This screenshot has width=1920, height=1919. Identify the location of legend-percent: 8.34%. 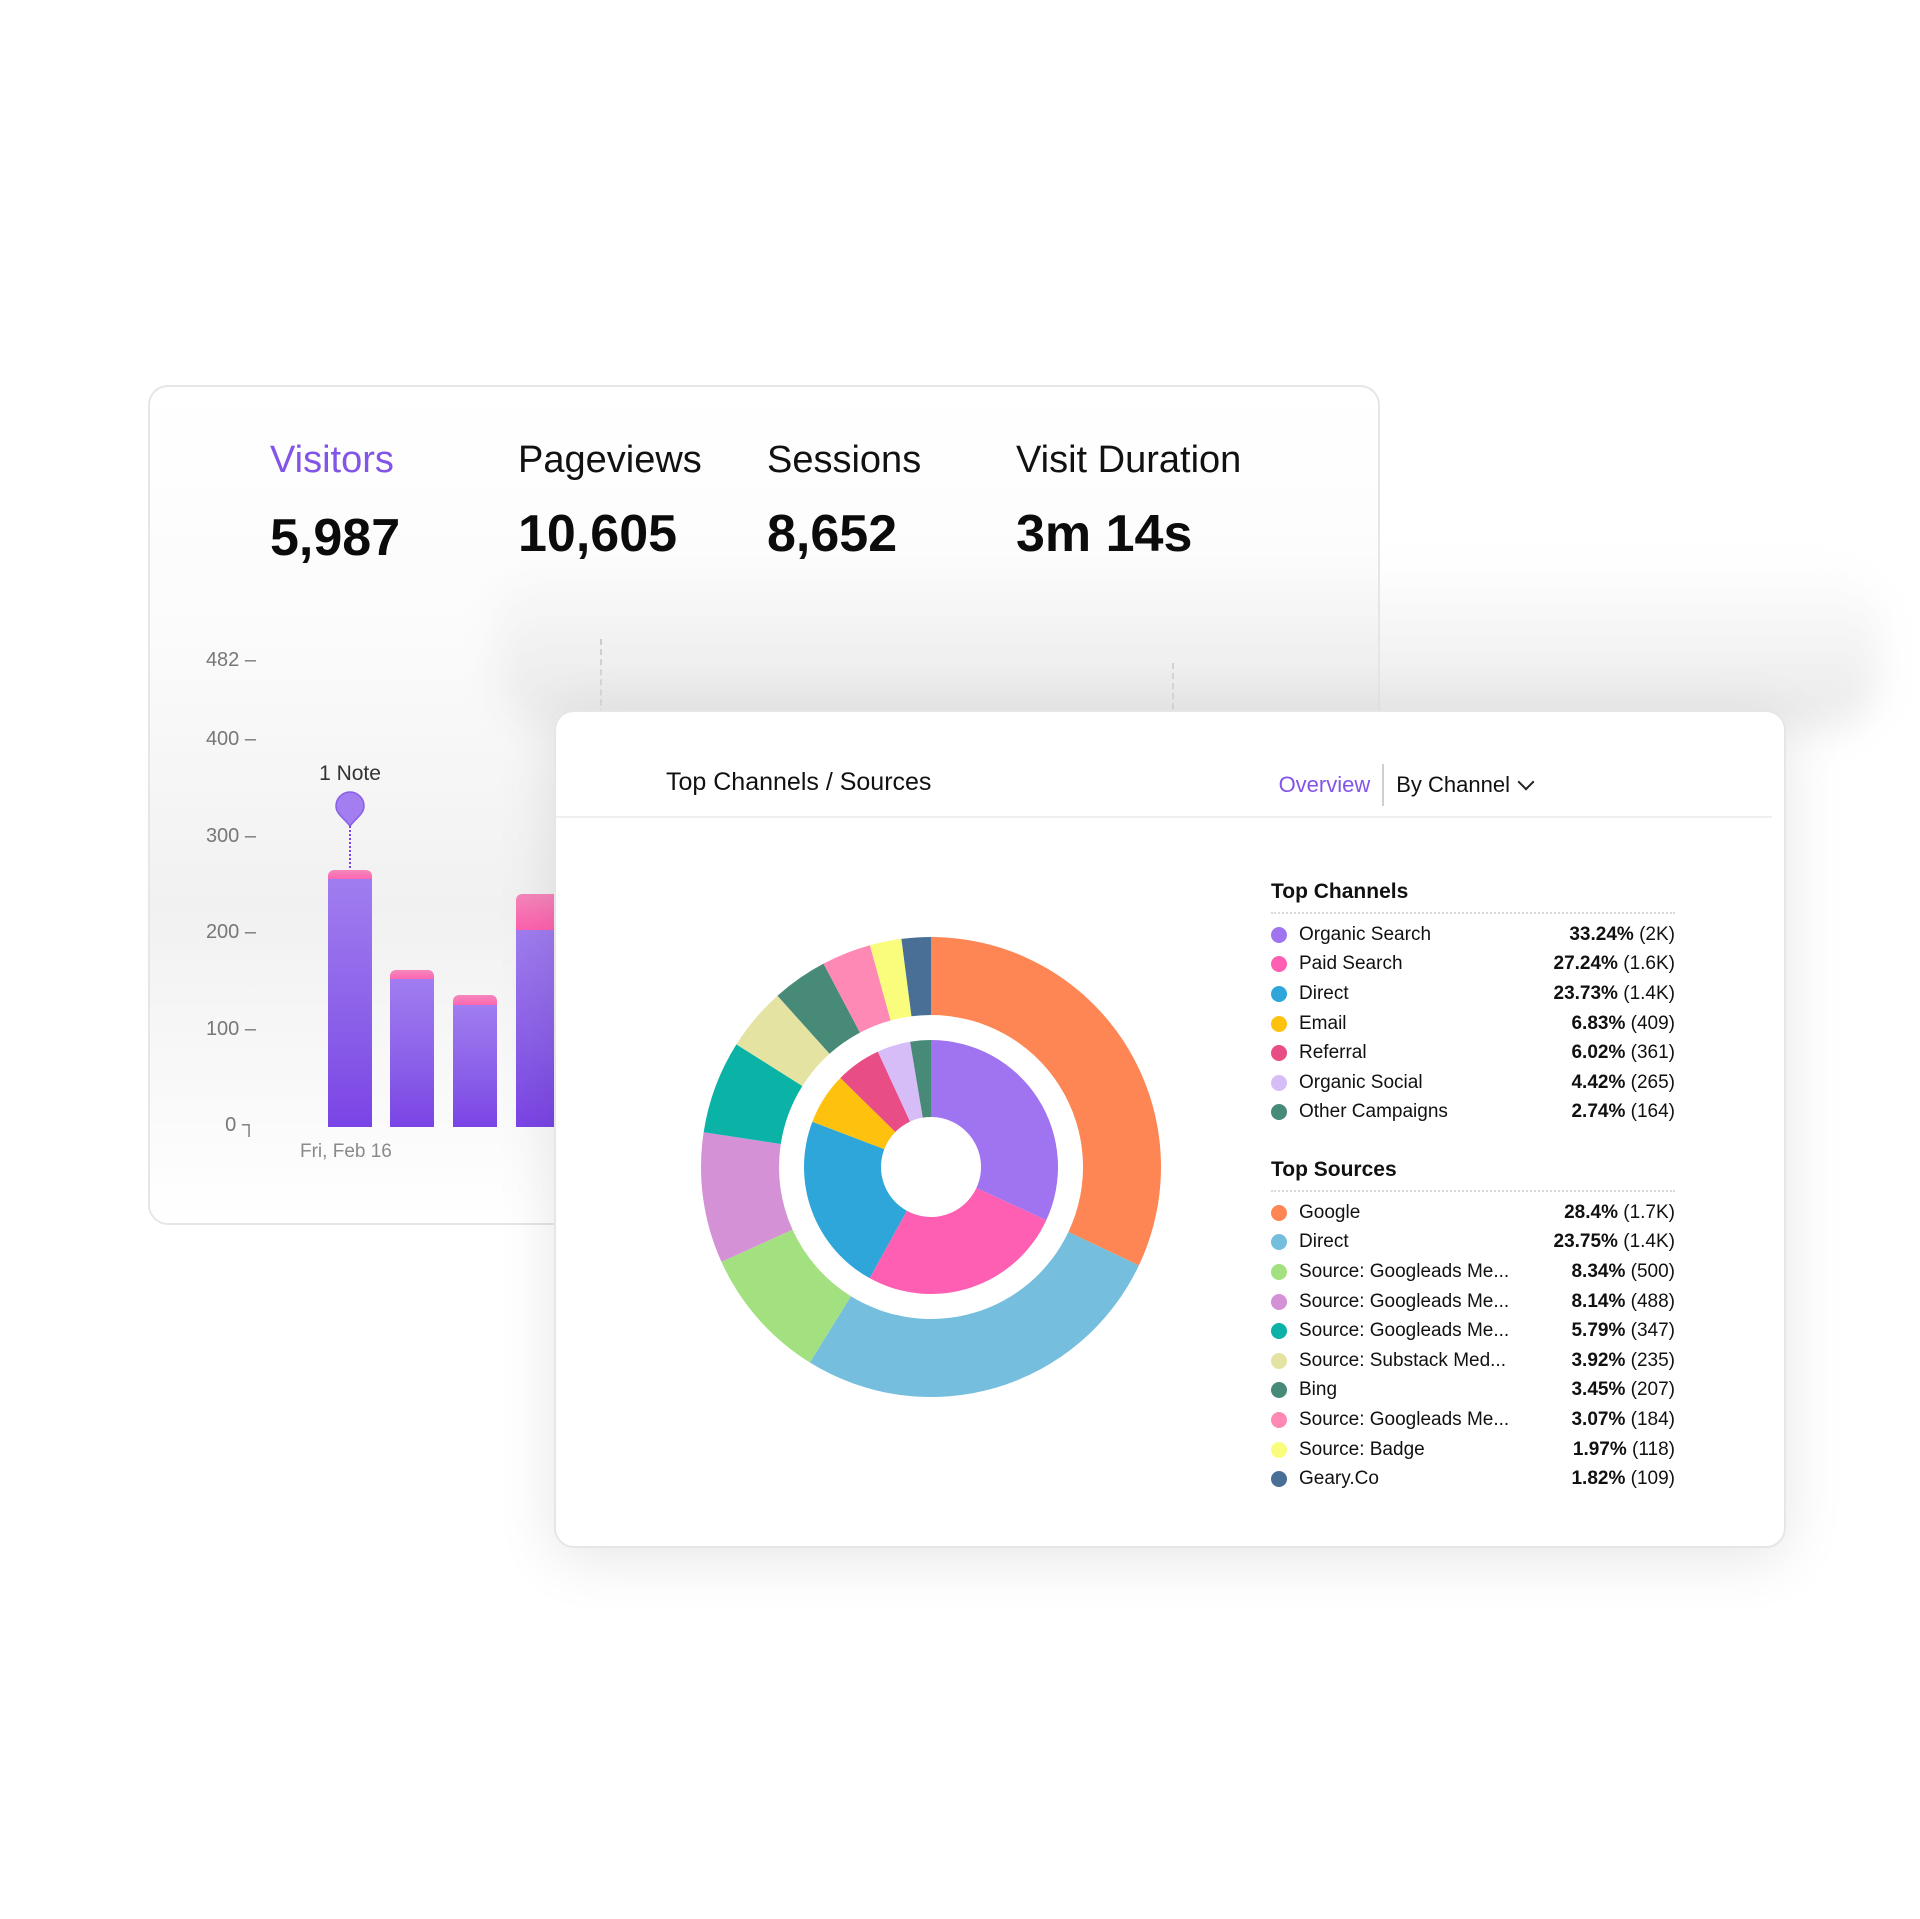
(1598, 1271).